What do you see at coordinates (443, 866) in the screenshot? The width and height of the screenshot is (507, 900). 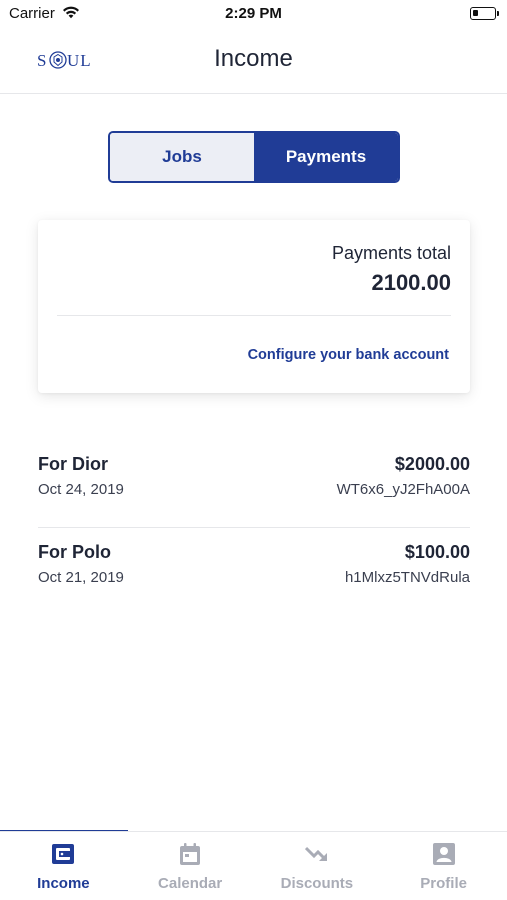 I see `tab-profile: Profile` at bounding box center [443, 866].